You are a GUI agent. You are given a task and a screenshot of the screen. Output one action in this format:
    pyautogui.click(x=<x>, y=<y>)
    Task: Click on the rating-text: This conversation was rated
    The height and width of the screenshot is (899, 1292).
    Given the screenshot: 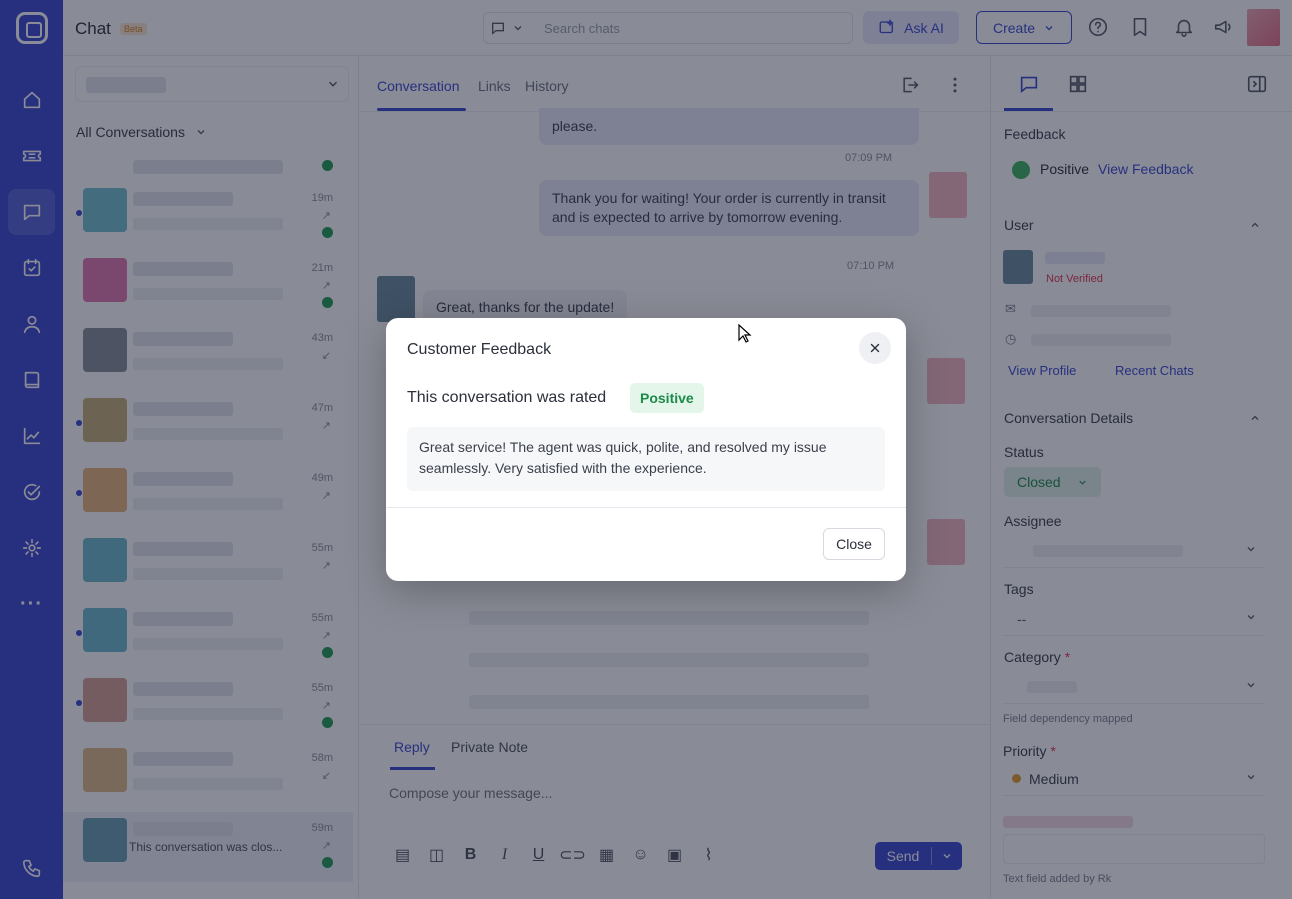 What is the action you would take?
    pyautogui.click(x=507, y=397)
    